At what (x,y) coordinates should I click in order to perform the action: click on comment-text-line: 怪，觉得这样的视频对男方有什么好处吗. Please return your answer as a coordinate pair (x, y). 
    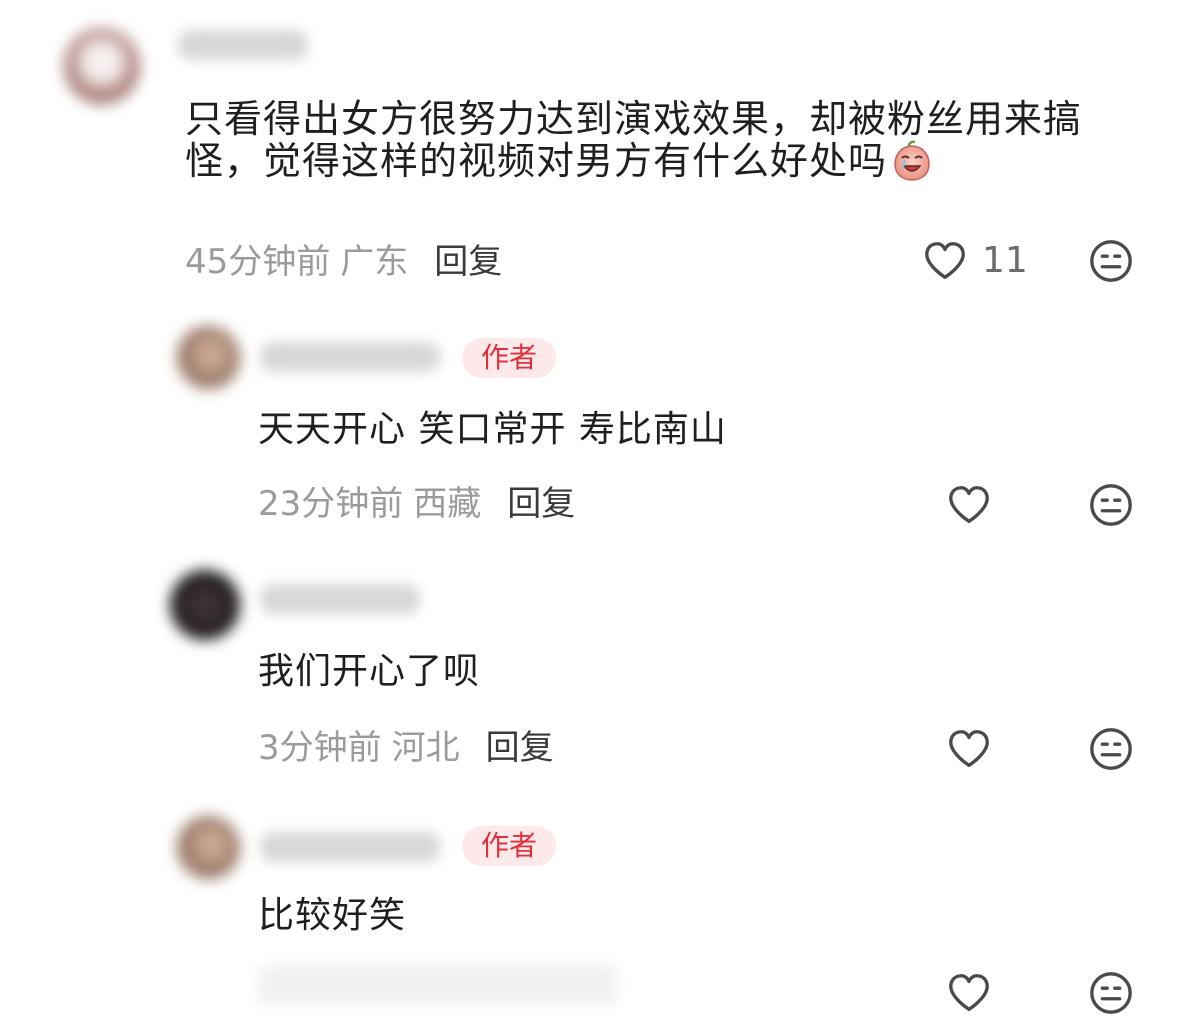
    Looking at the image, I should click on (675, 161).